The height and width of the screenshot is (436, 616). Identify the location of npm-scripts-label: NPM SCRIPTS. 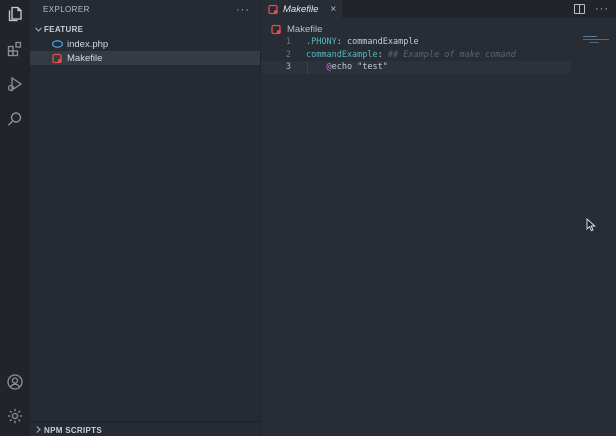
(73, 430).